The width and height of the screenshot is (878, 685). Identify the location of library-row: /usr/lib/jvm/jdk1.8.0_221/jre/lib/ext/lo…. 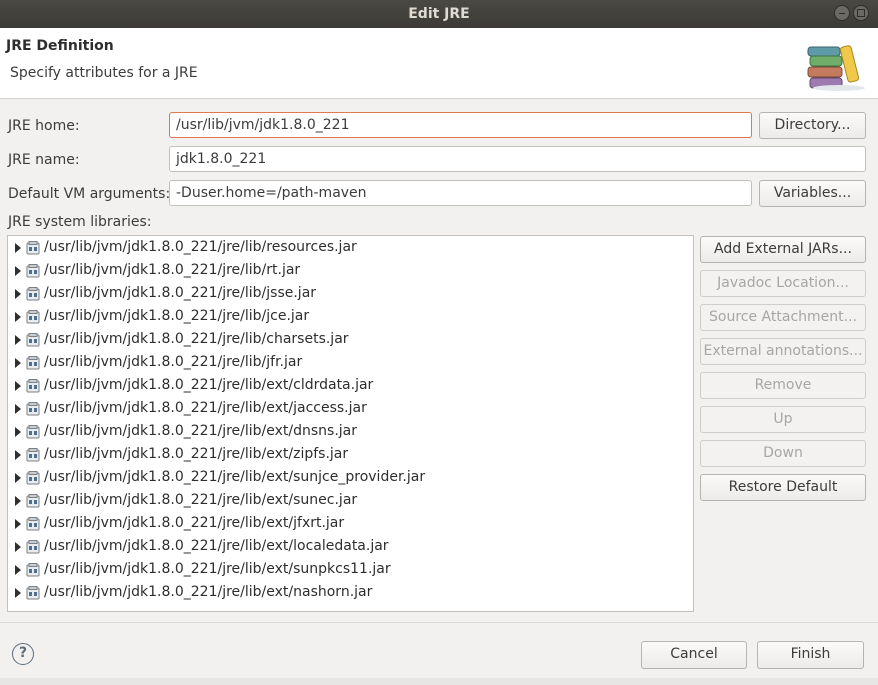
(350, 547).